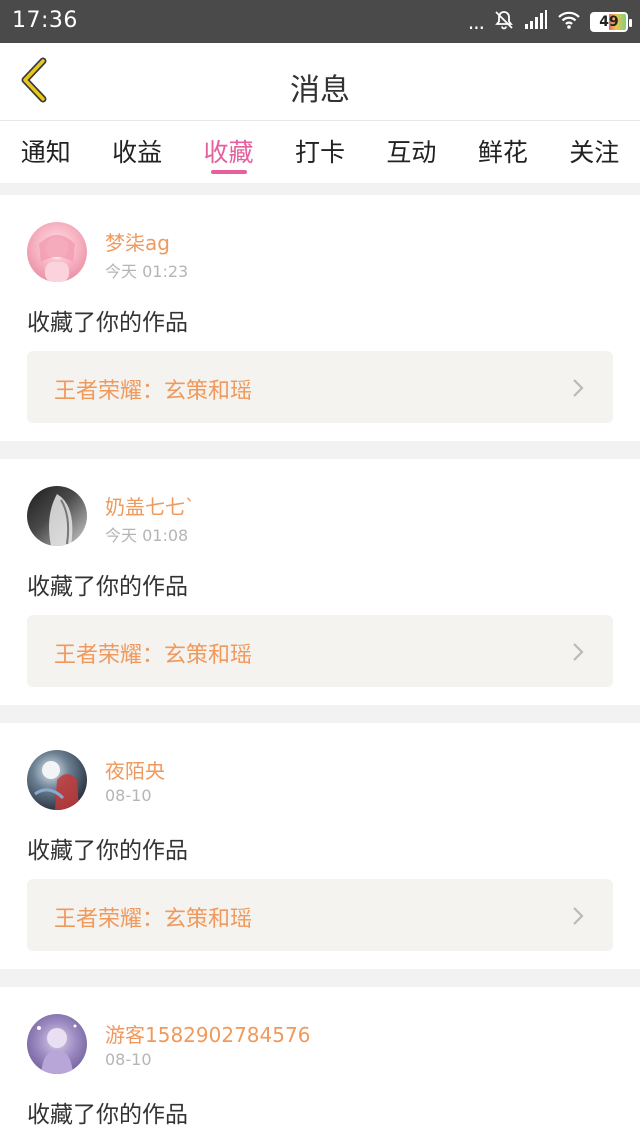 The image size is (640, 1138). I want to click on tab-favorites: 收藏, so click(228, 152).